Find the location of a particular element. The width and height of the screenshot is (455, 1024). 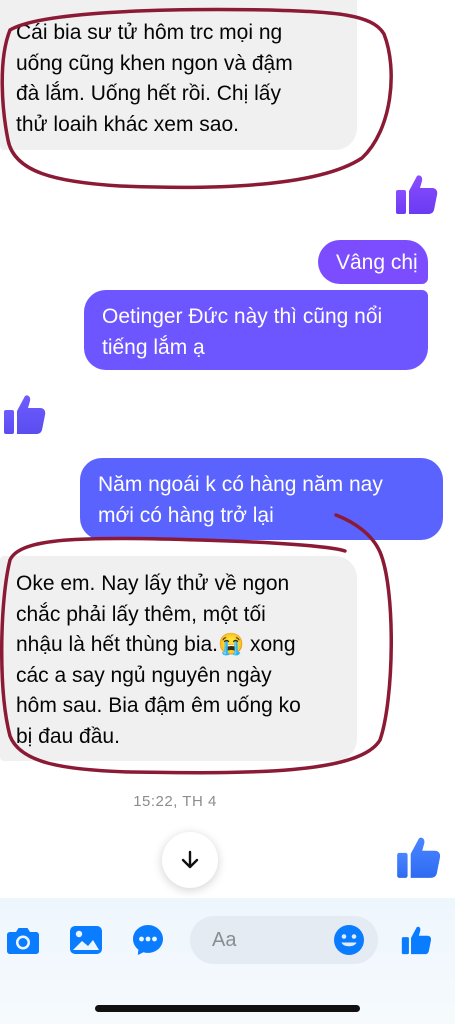

camera-icon is located at coordinates (23, 941).